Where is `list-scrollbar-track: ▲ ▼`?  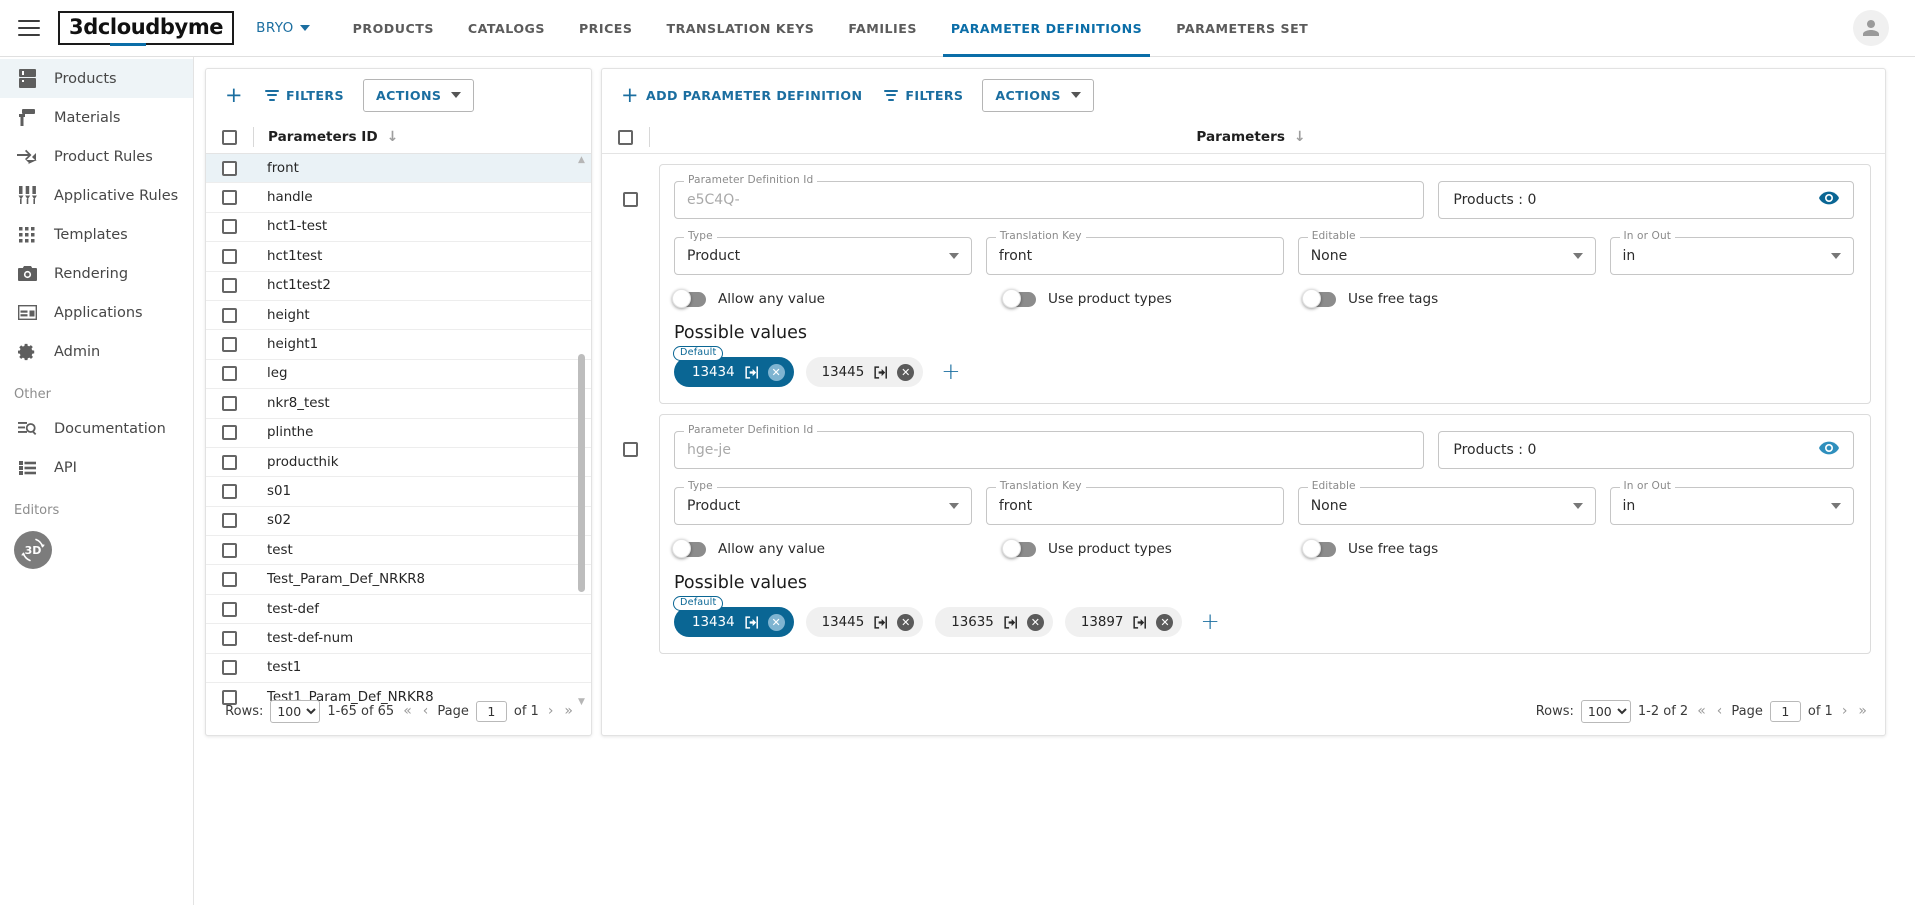
list-scrollbar-track: ▲ ▼ is located at coordinates (583, 431).